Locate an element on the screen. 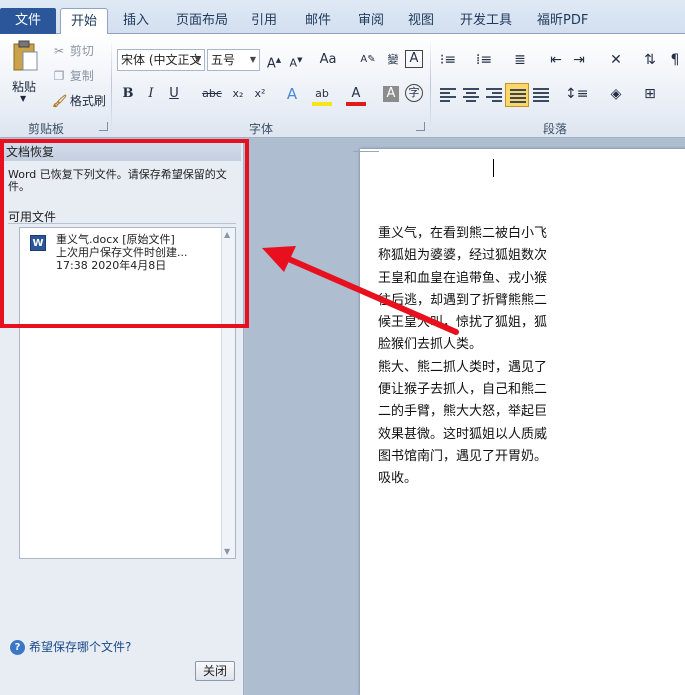 The image size is (685, 695). text-cursor is located at coordinates (493, 168).